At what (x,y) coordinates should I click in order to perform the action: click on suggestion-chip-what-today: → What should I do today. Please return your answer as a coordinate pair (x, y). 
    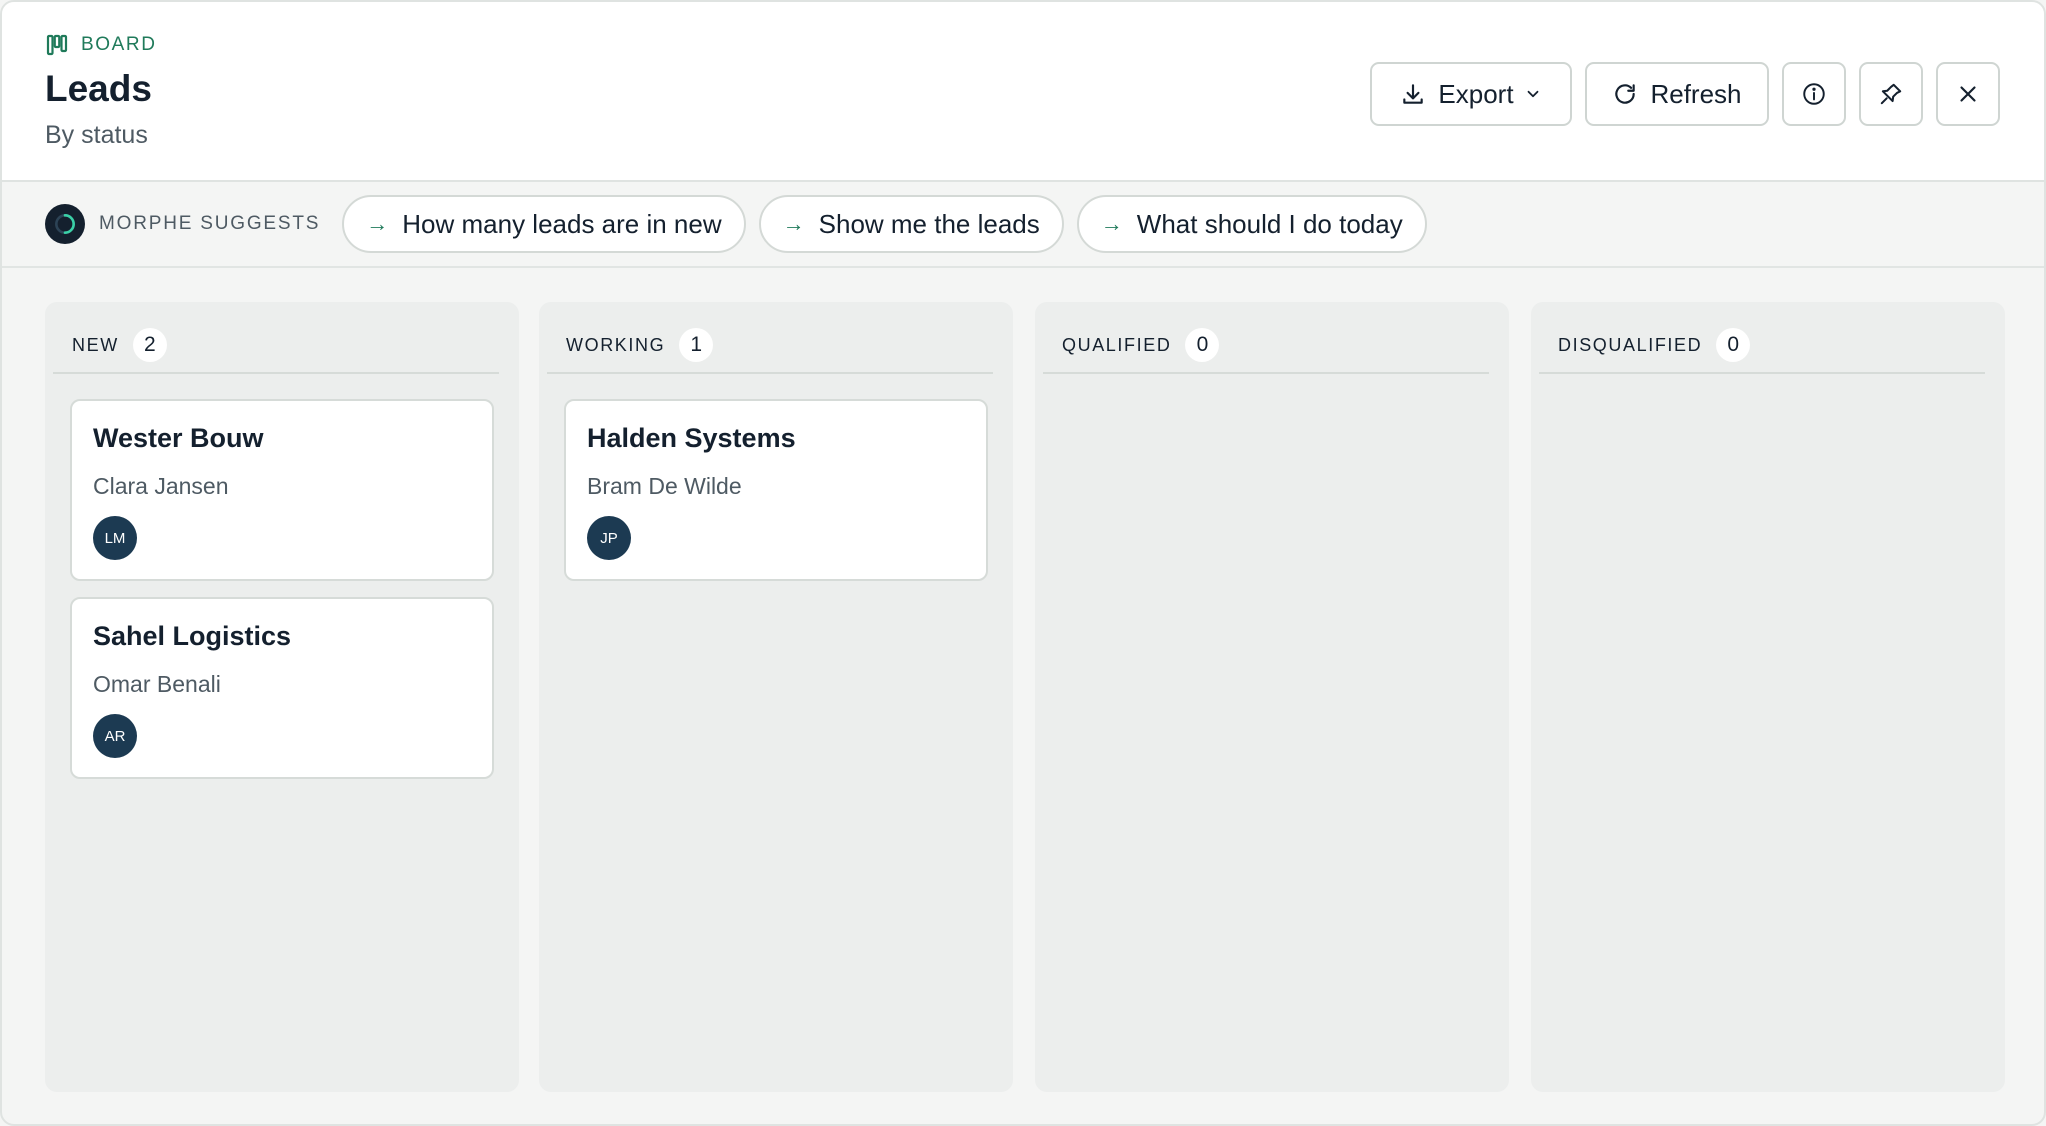
    Looking at the image, I should click on (1251, 224).